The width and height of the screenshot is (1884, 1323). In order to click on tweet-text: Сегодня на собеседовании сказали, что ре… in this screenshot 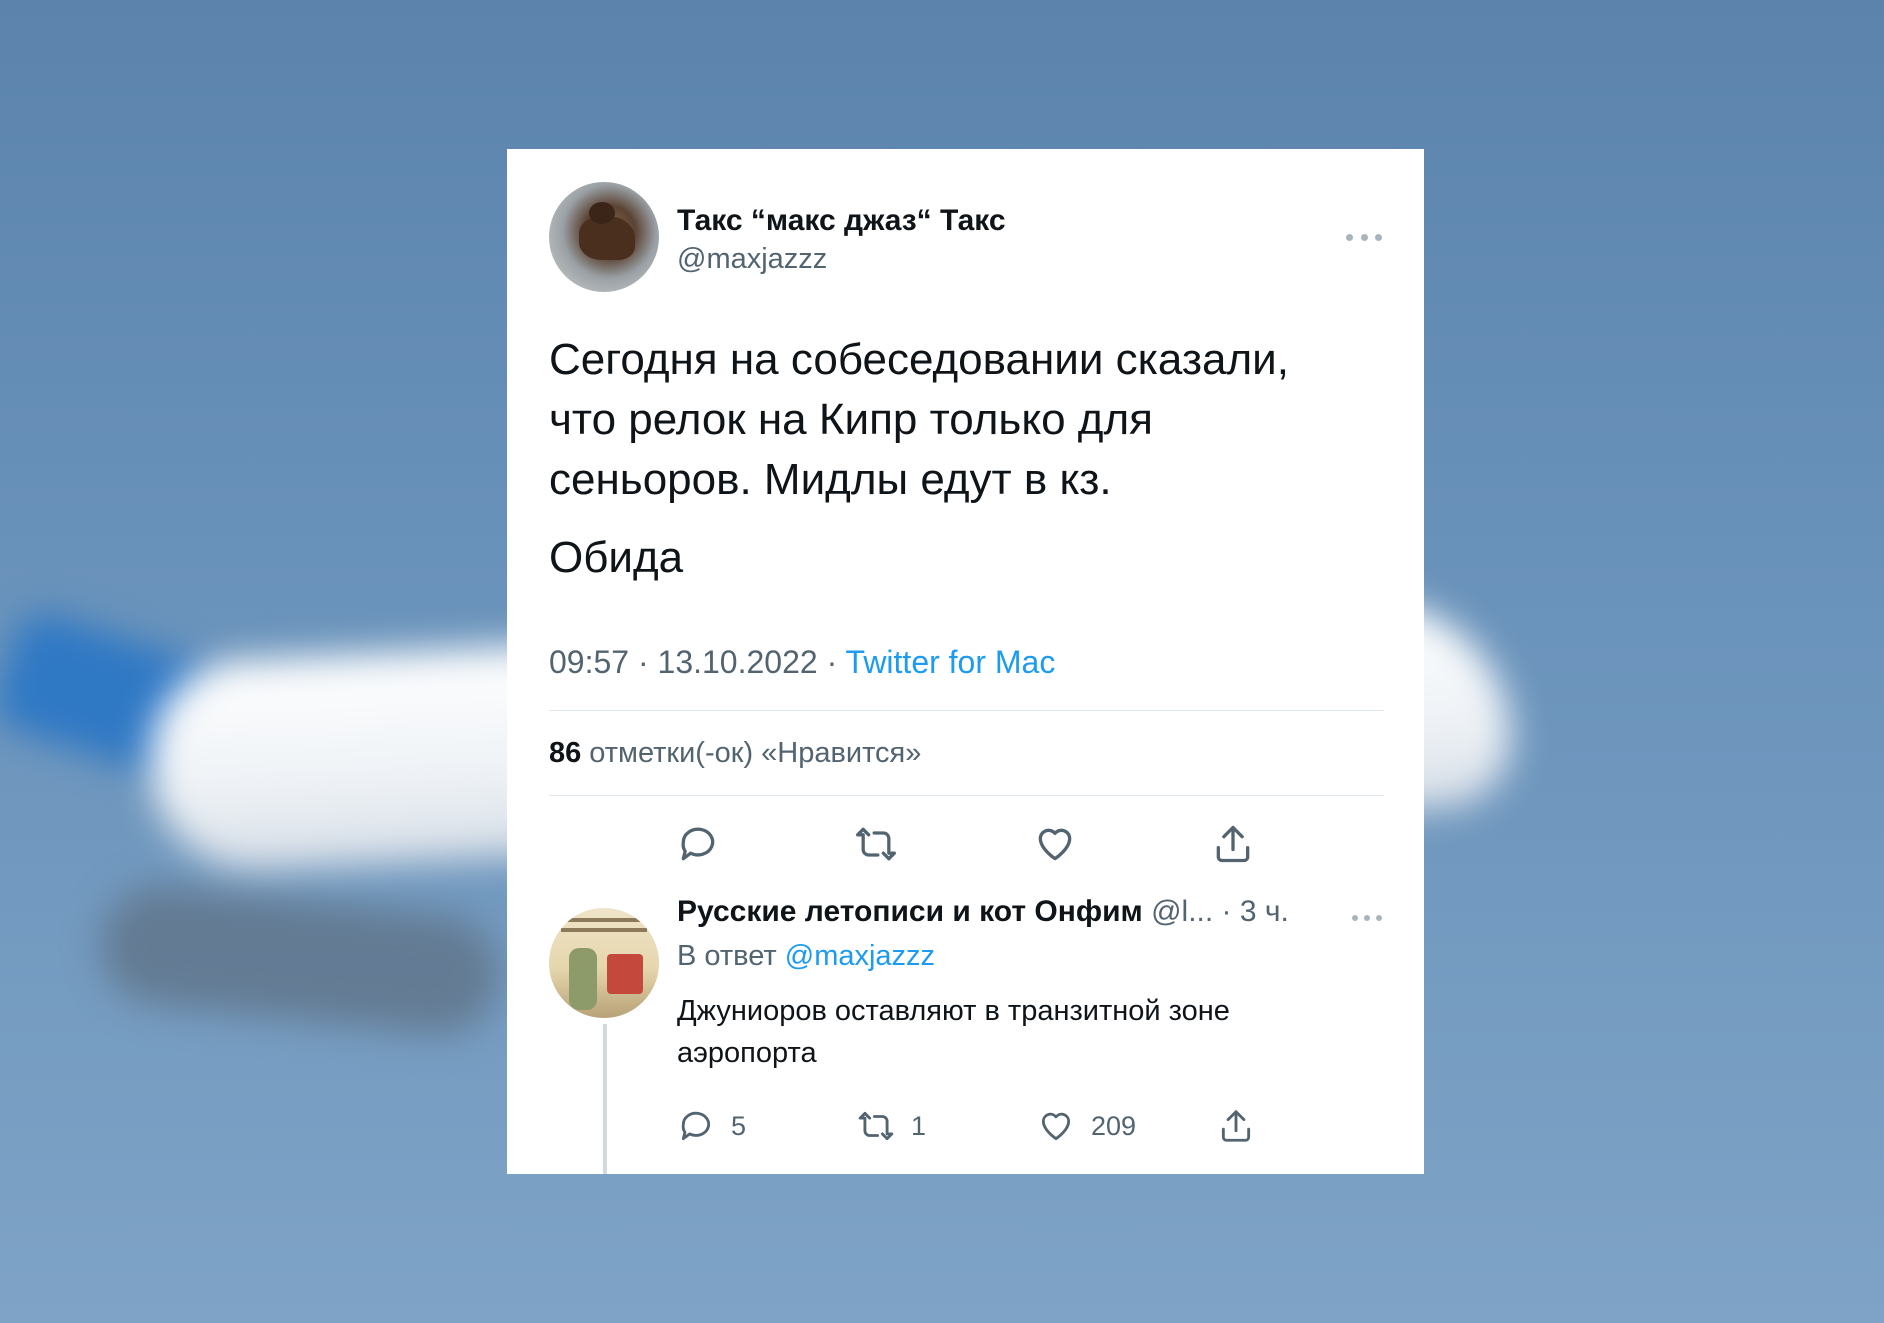, I will do `click(965, 459)`.